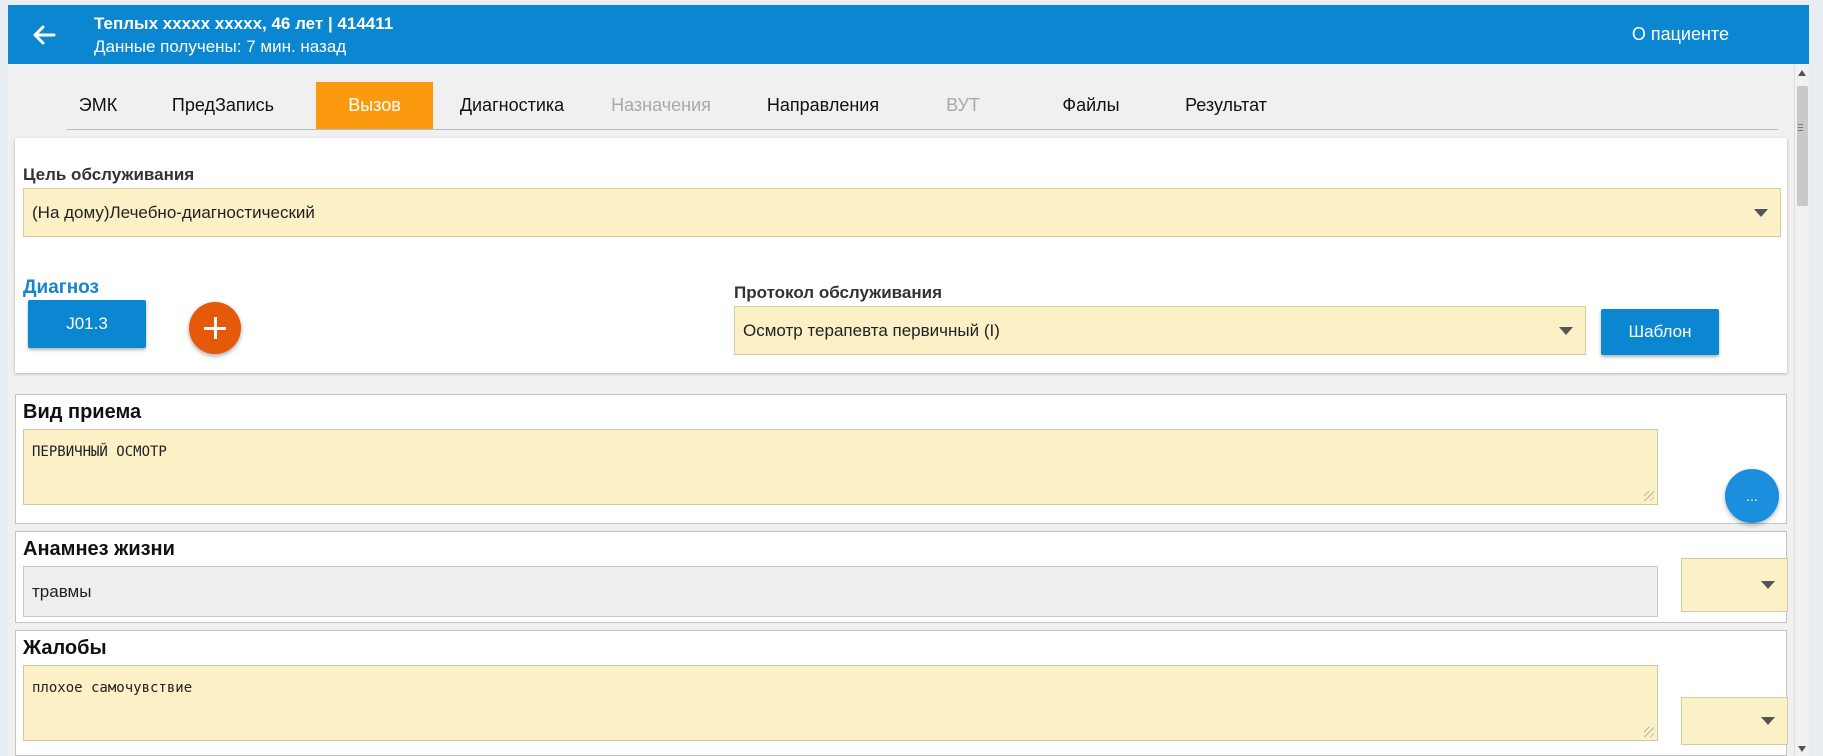 This screenshot has width=1823, height=756. I want to click on complaints-dropdown, so click(1734, 721).